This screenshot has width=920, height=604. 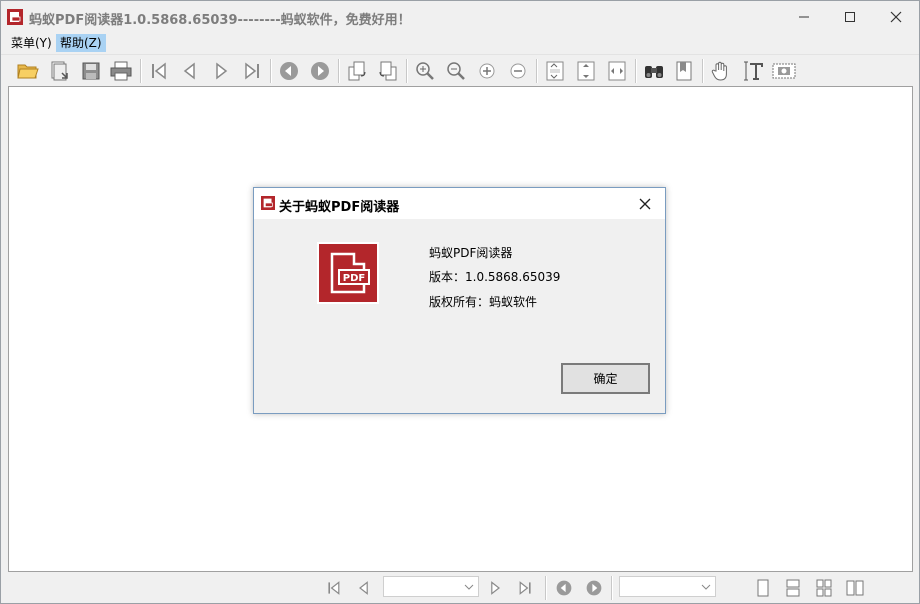 I want to click on menu-item-menu: 菜单(Y), so click(x=31, y=43).